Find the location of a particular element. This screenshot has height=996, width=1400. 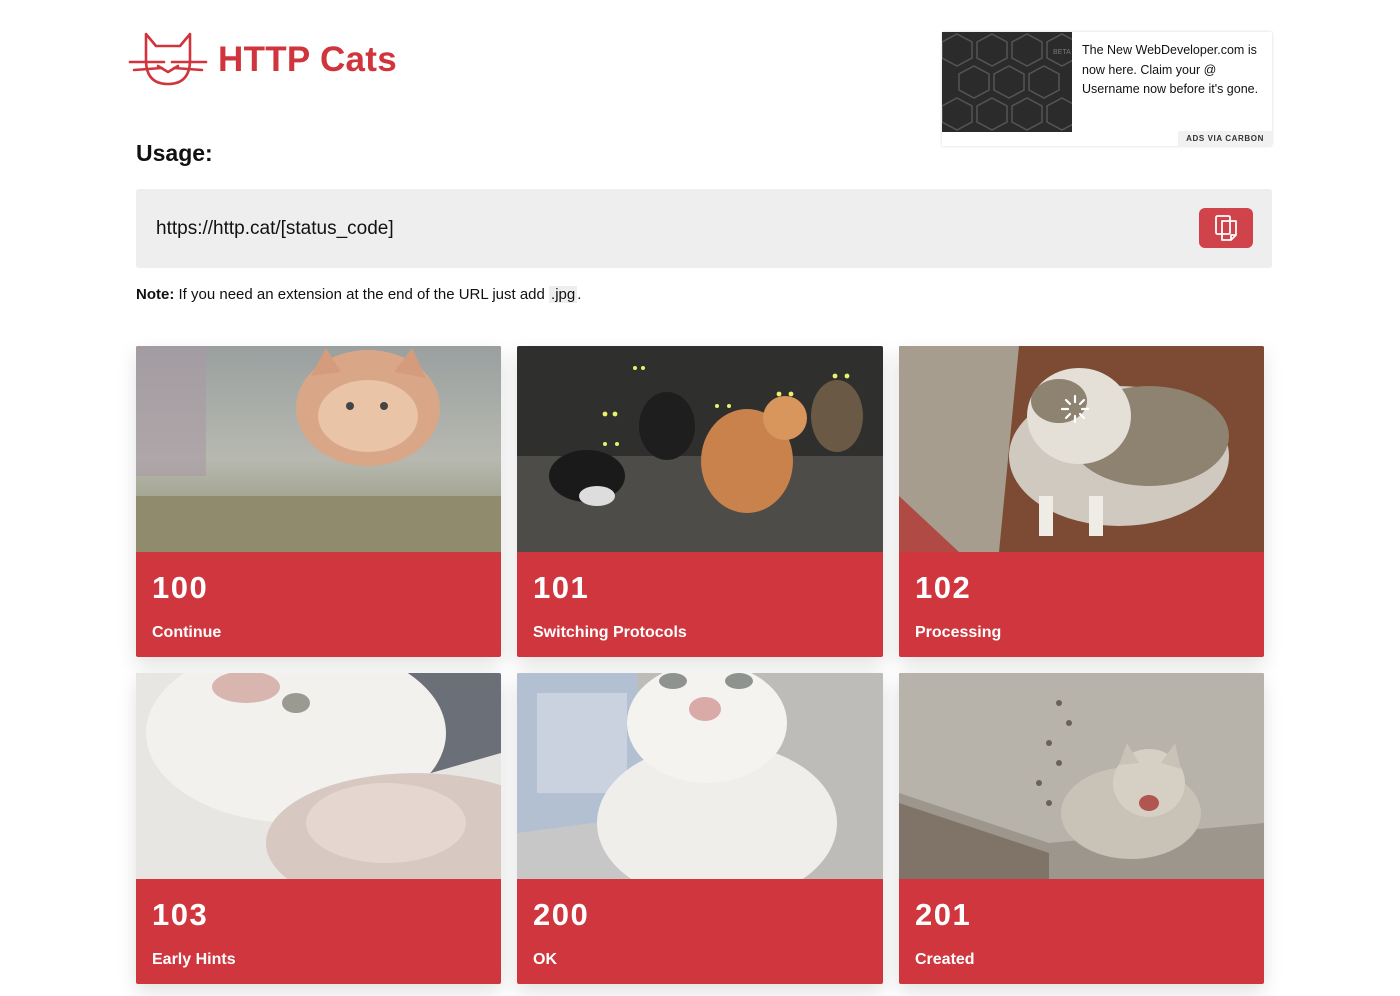

usage-heading: Usage: is located at coordinates (174, 153).